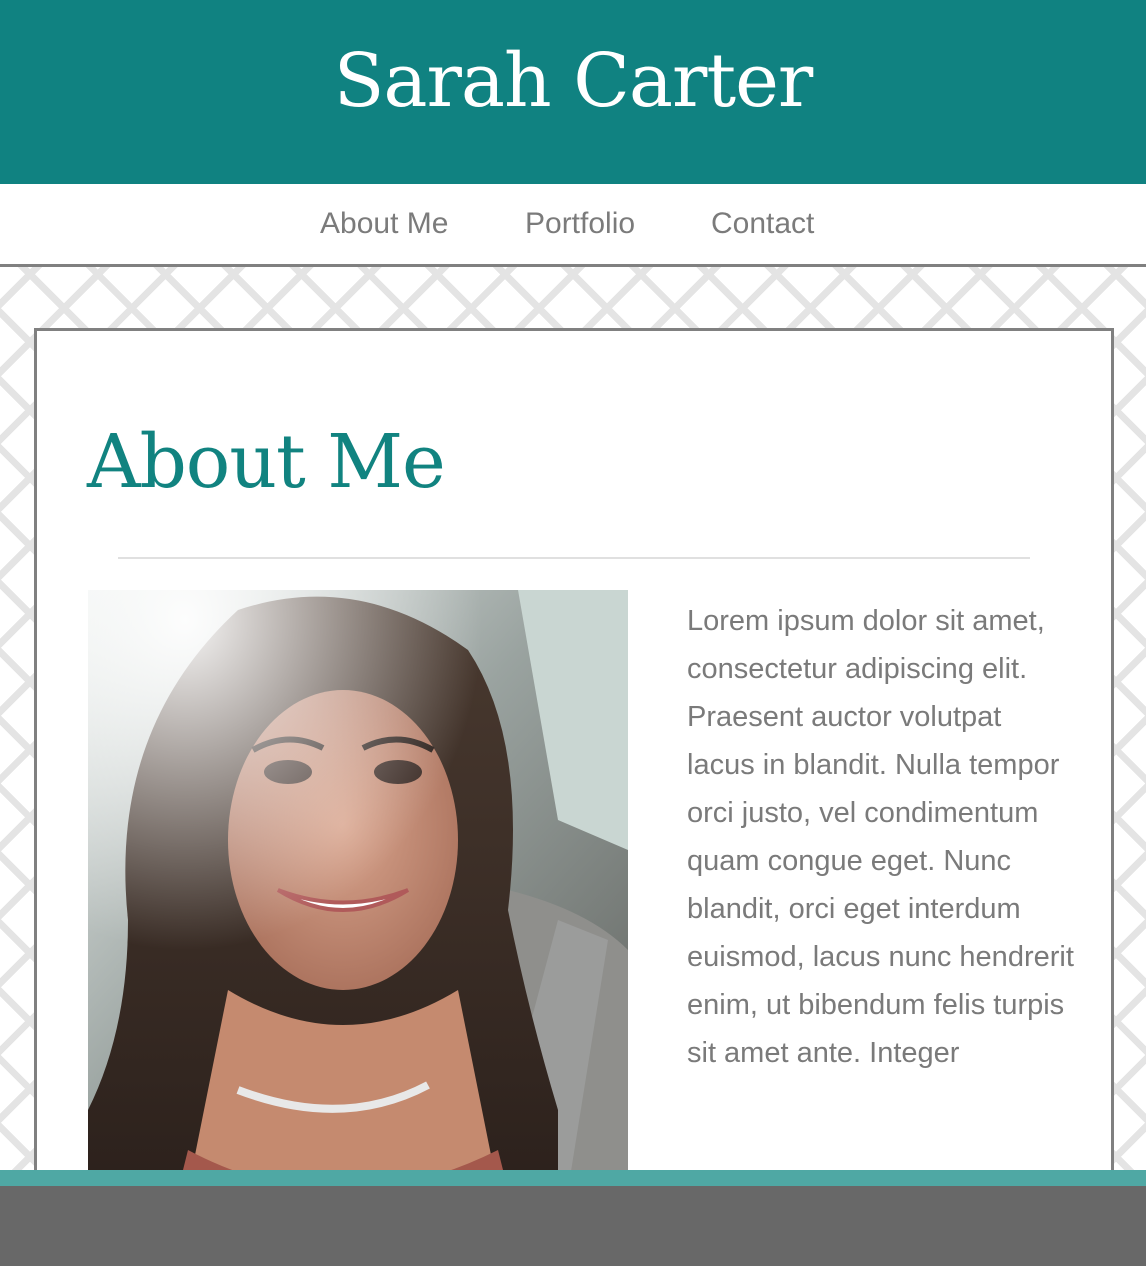 This screenshot has height=1266, width=1146. I want to click on page-title: About Me, so click(266, 462).